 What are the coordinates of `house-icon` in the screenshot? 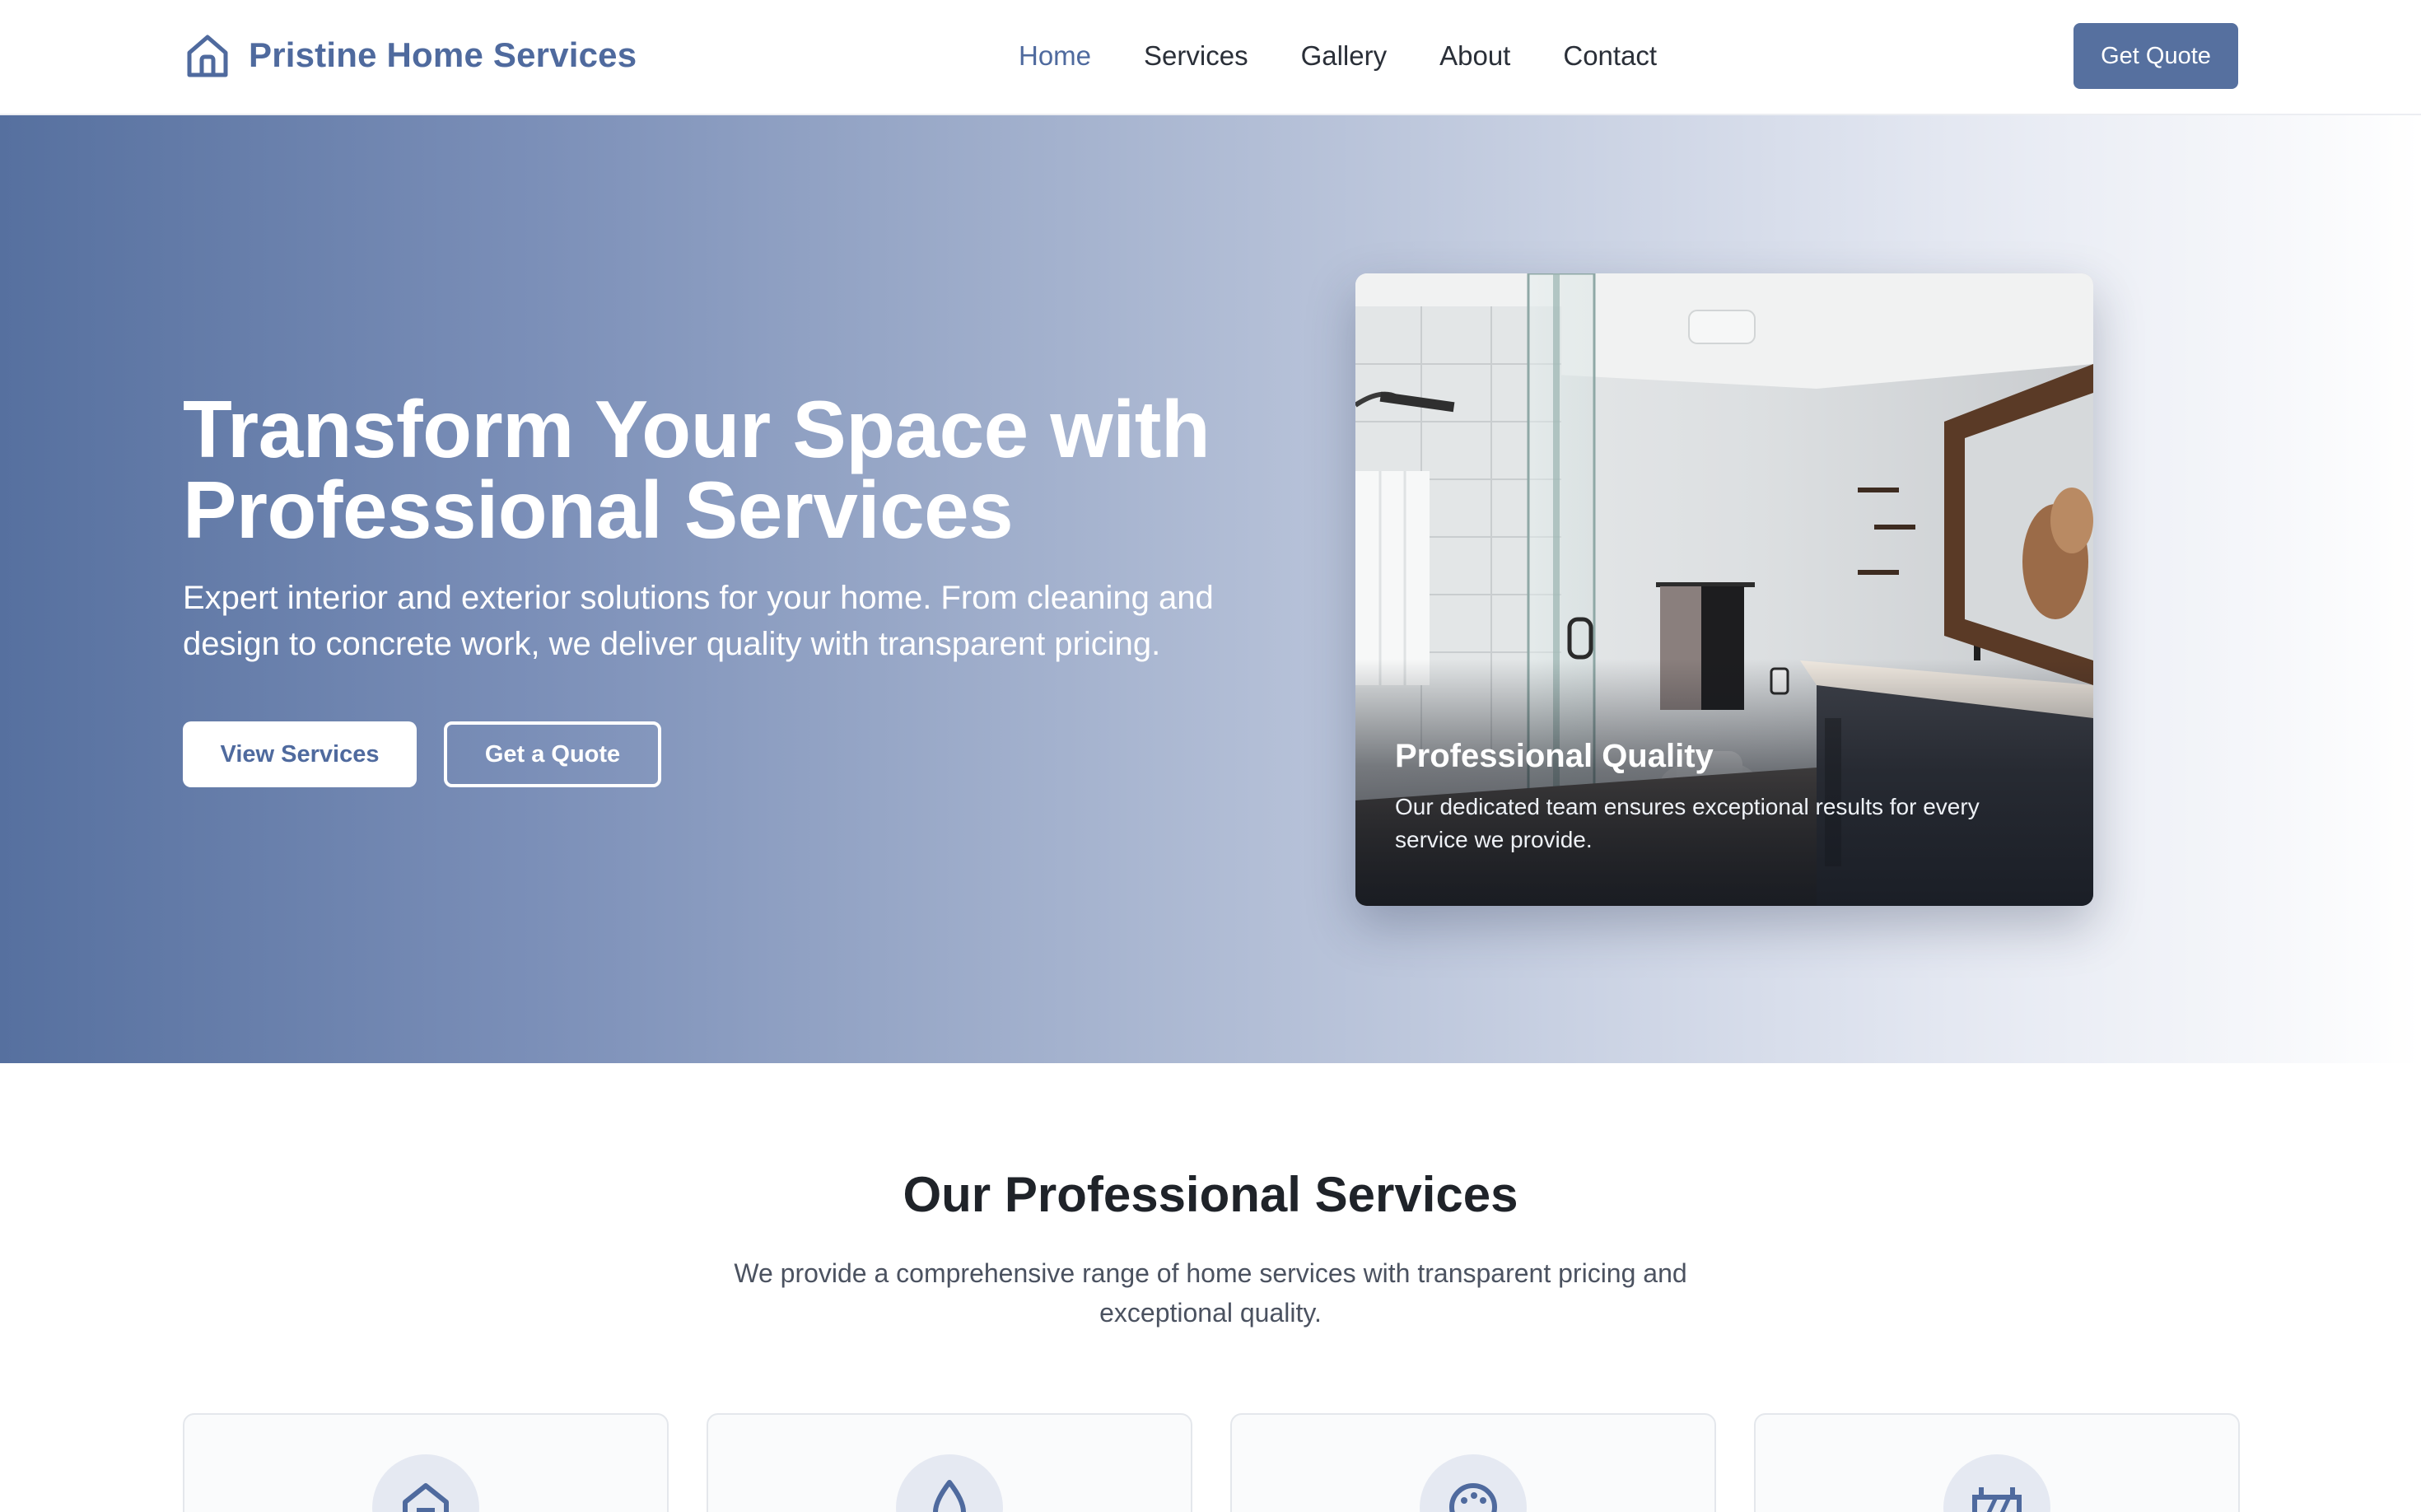 It's located at (207, 56).